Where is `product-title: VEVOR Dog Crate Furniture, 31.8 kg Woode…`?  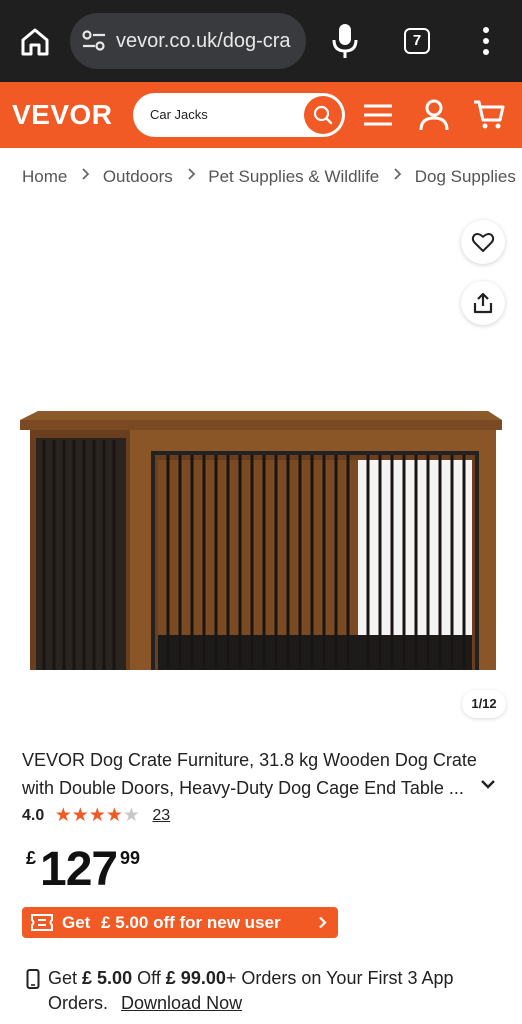
product-title: VEVOR Dog Crate Furniture, 31.8 kg Woode… is located at coordinates (249, 774).